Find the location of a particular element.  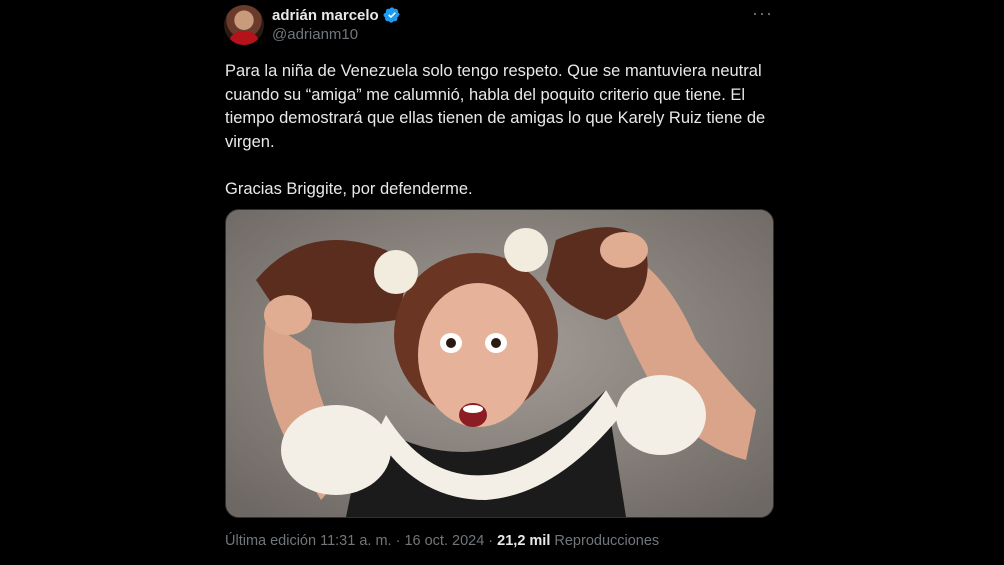

views-label: Reproducciones is located at coordinates (607, 541).